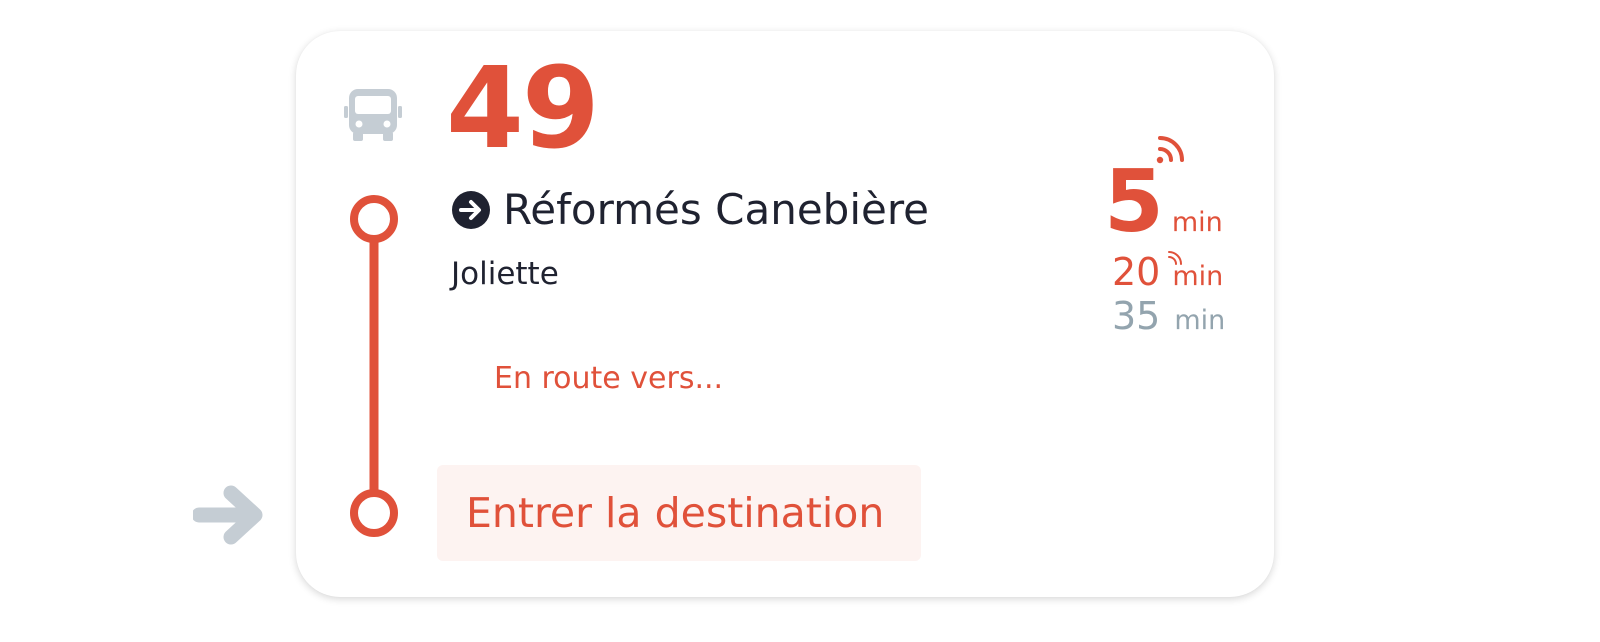  I want to click on departure-minutes: 20, so click(1136, 272).